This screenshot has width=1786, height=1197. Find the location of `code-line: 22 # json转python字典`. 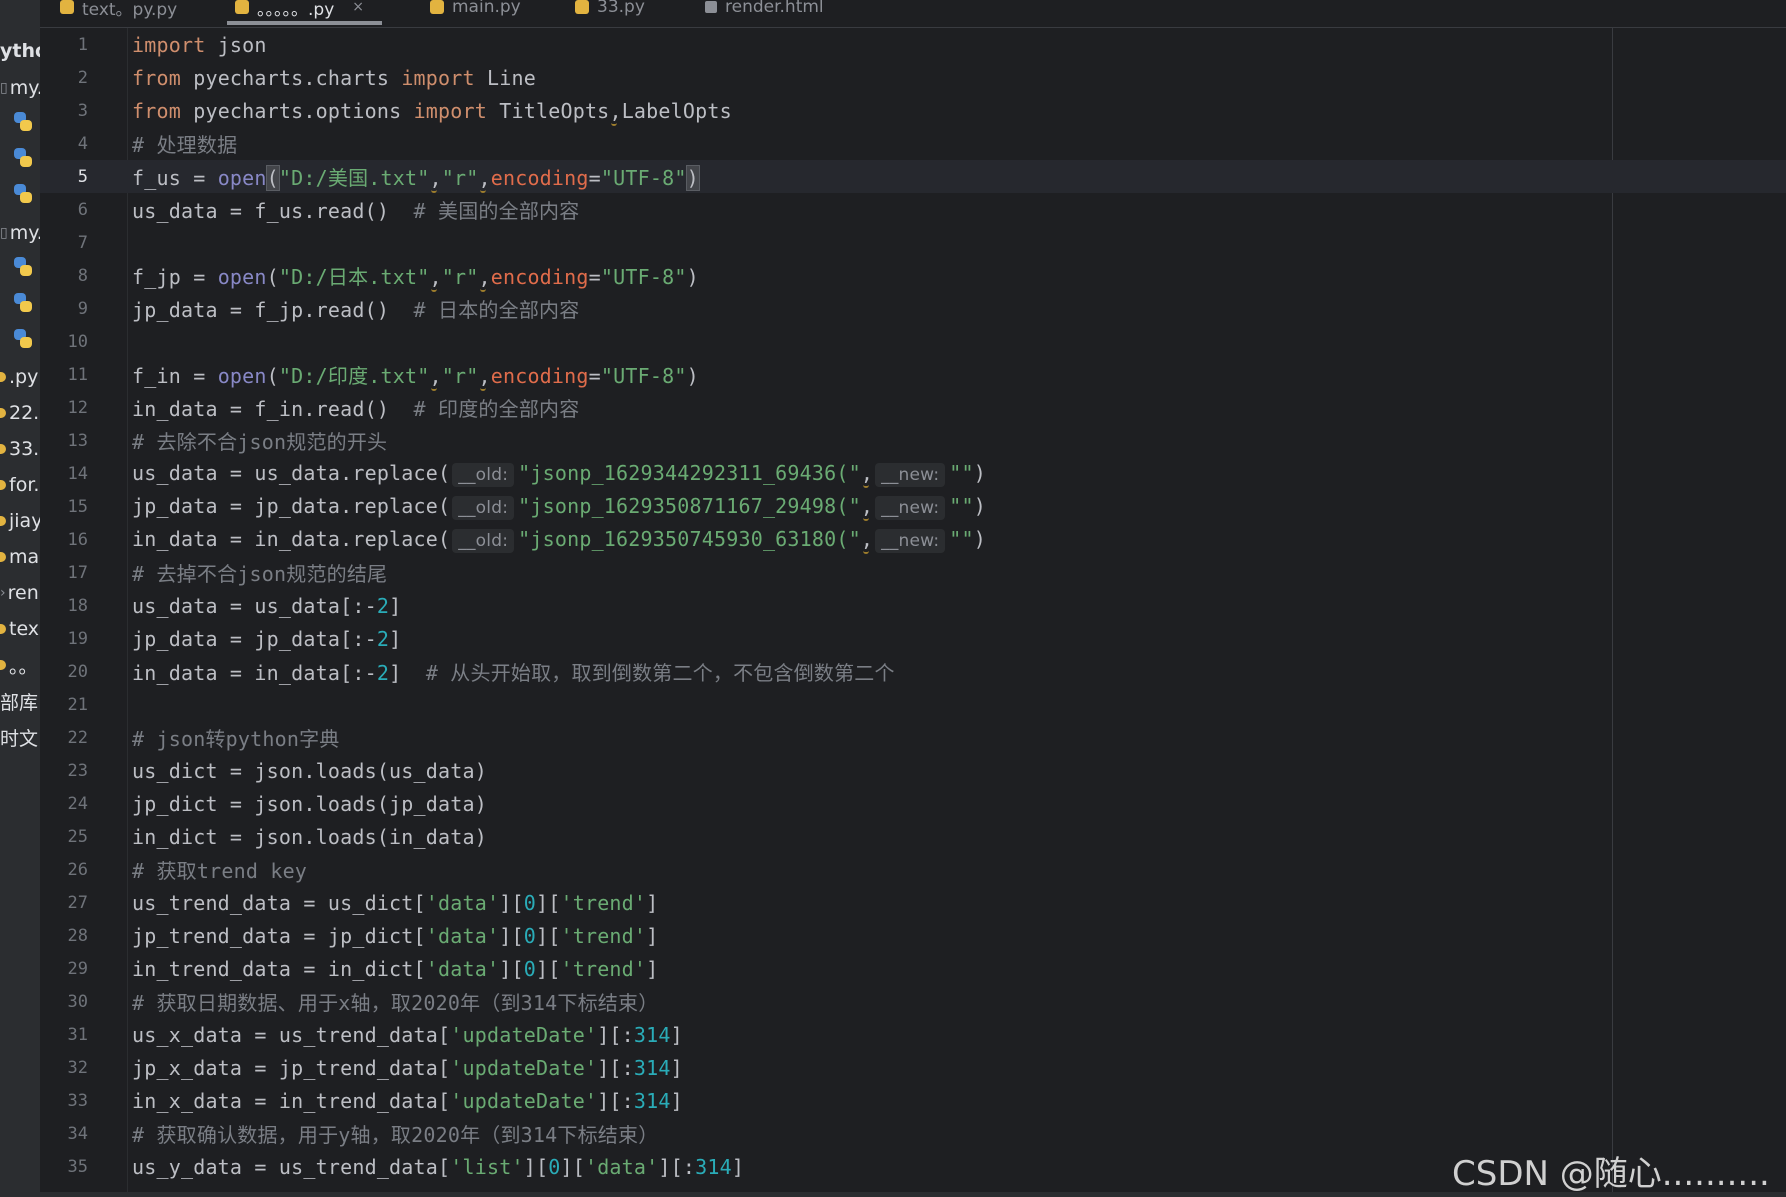

code-line: 22 # json转python字典 is located at coordinates (913, 737).